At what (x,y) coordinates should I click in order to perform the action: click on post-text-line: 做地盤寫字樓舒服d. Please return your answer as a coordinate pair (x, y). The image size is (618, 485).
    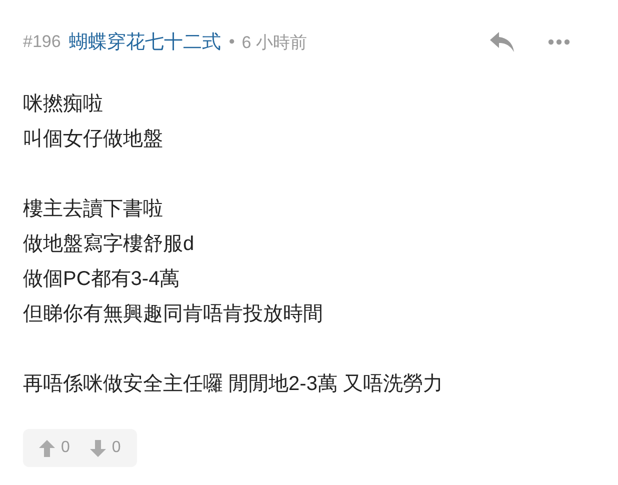
    Looking at the image, I should click on (108, 244).